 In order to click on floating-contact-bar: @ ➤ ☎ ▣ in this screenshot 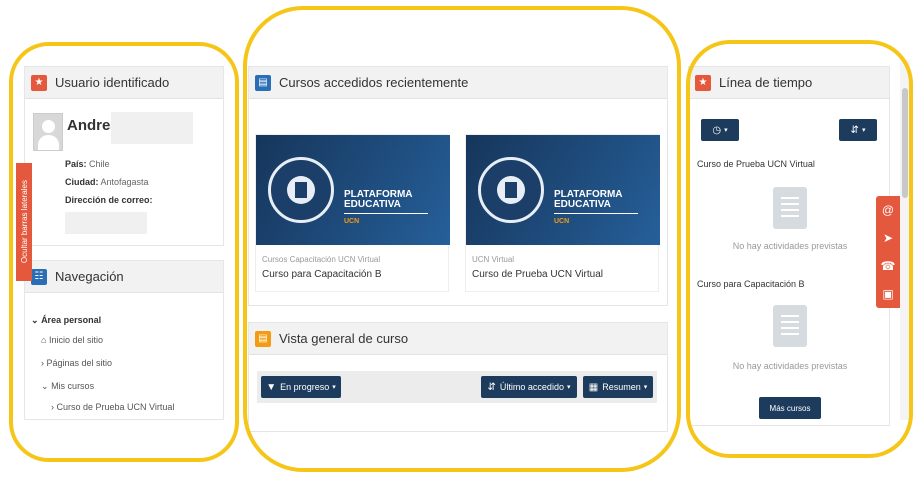, I will do `click(888, 252)`.